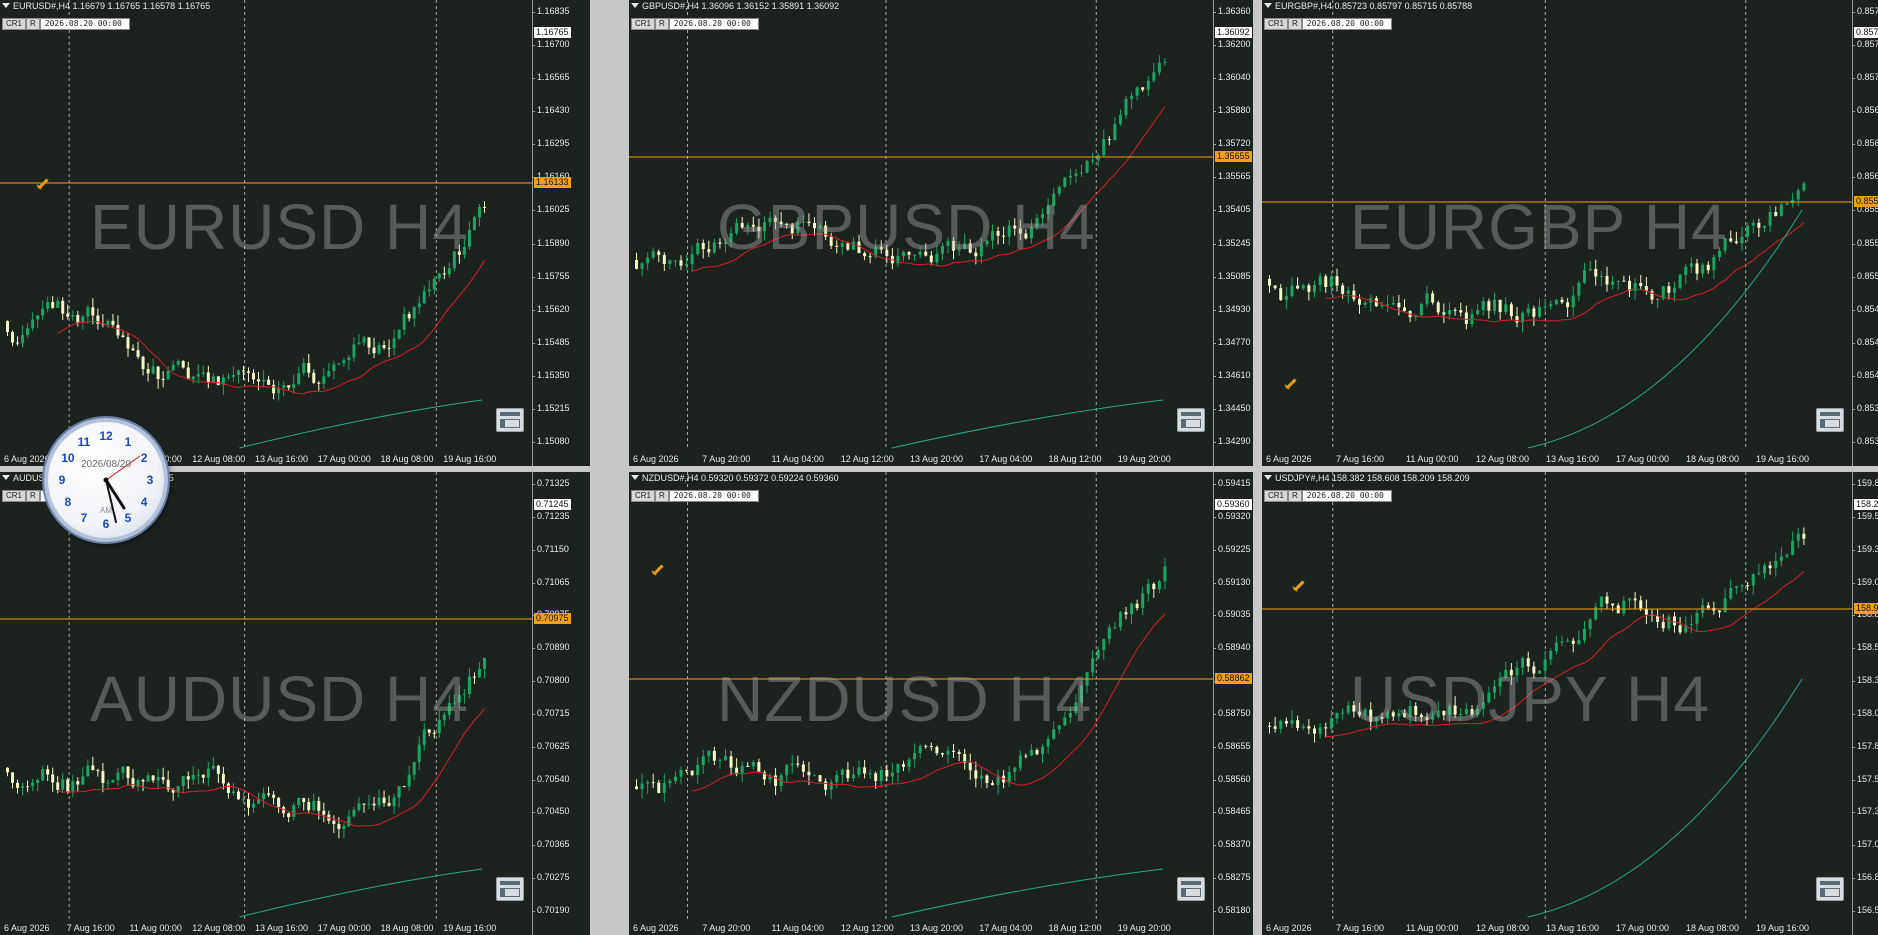  I want to click on time-axis-label: 13 Aug 20:00, so click(937, 928).